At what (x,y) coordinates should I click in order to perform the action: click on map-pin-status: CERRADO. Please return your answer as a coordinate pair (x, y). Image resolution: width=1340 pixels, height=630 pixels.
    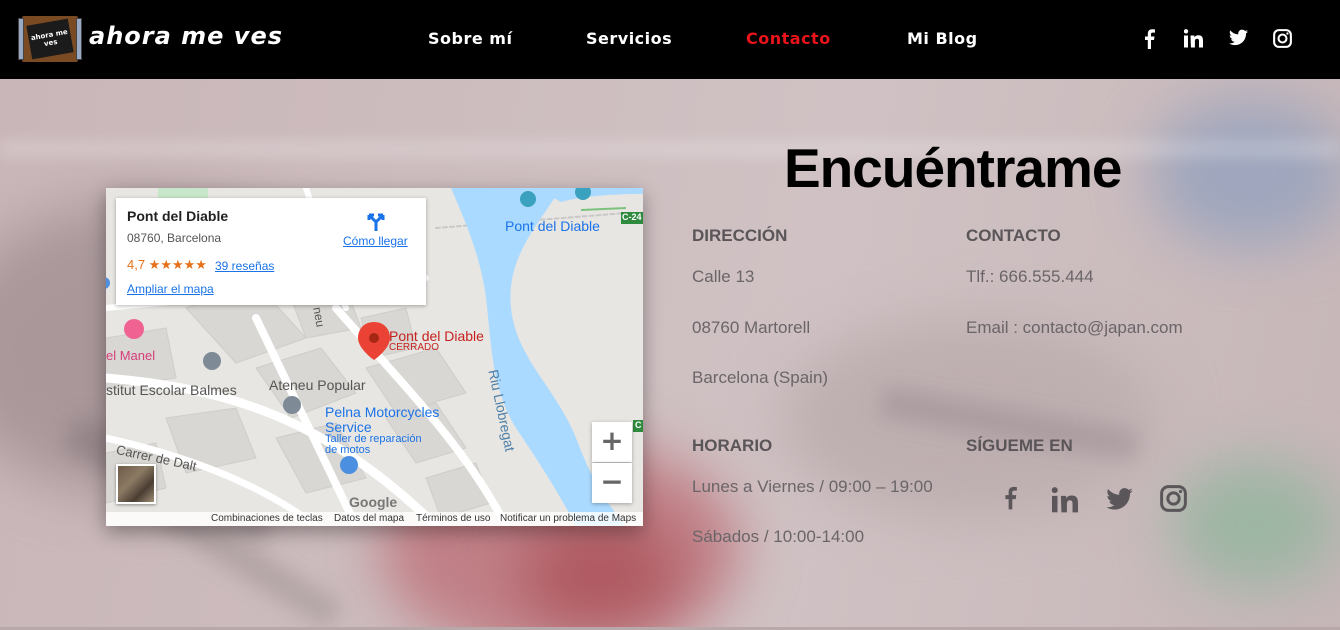
    Looking at the image, I should click on (414, 347).